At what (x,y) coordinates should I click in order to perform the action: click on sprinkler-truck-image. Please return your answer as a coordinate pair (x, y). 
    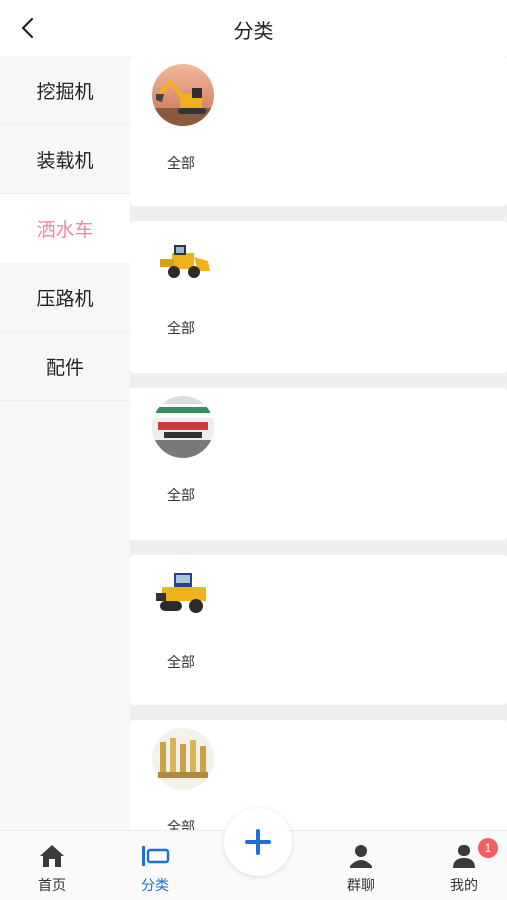
    Looking at the image, I should click on (183, 427).